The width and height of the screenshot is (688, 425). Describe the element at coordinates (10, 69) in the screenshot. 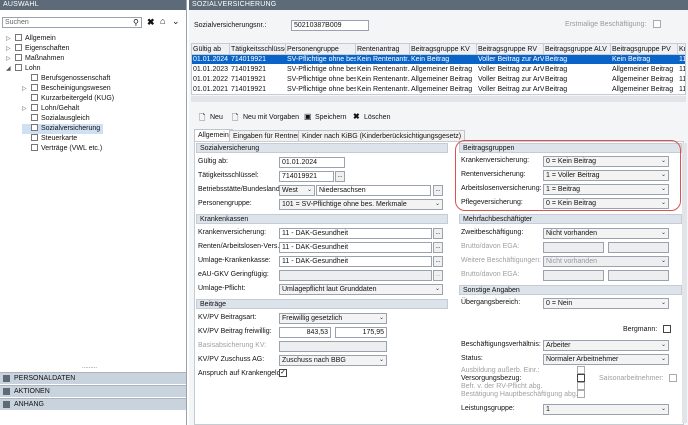

I see `expander-icon: ◢` at that location.